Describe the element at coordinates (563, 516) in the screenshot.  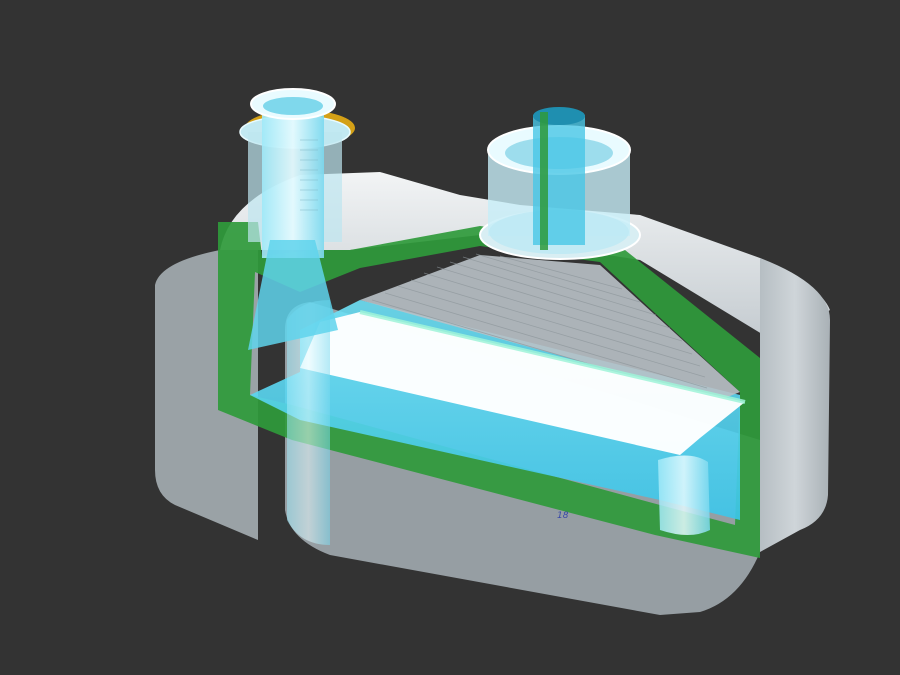
I see `dimension-annotation: 18` at that location.